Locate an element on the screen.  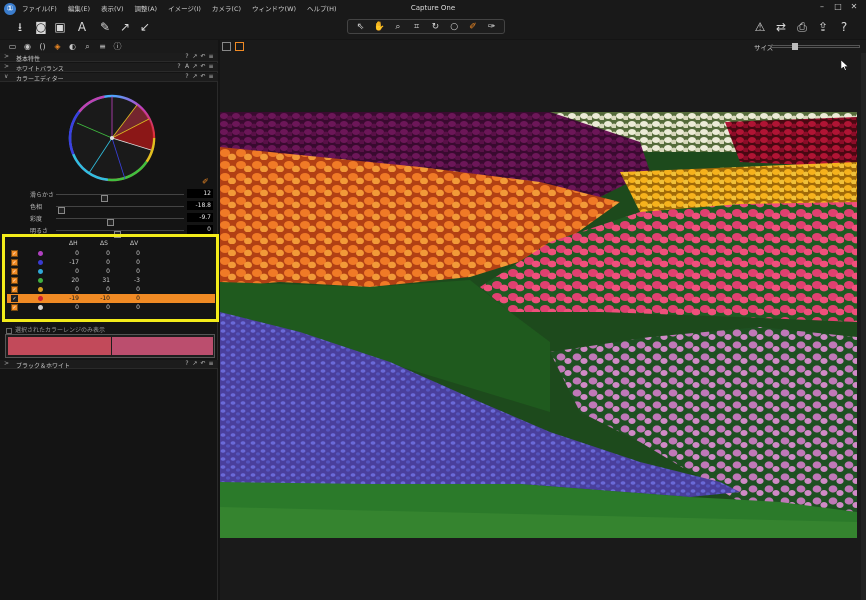
delta-h-value: -19 is located at coordinates (74, 298).